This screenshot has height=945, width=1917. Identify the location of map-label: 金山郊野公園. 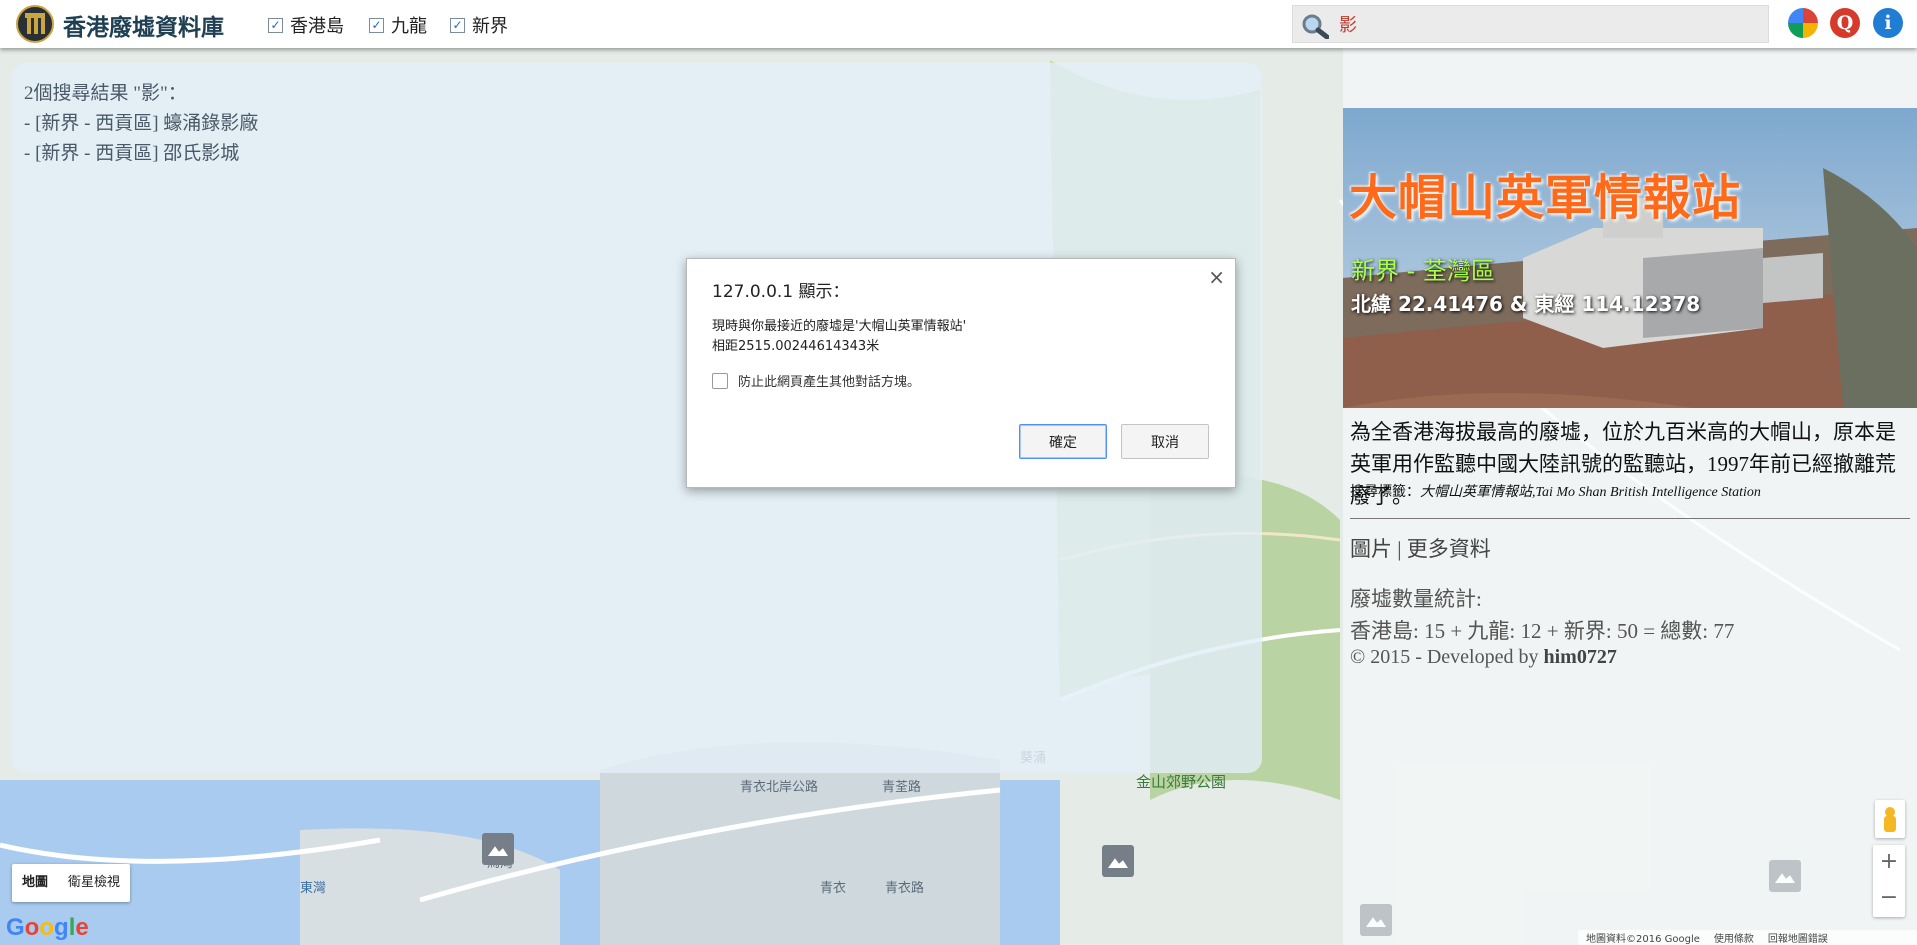
(1181, 782).